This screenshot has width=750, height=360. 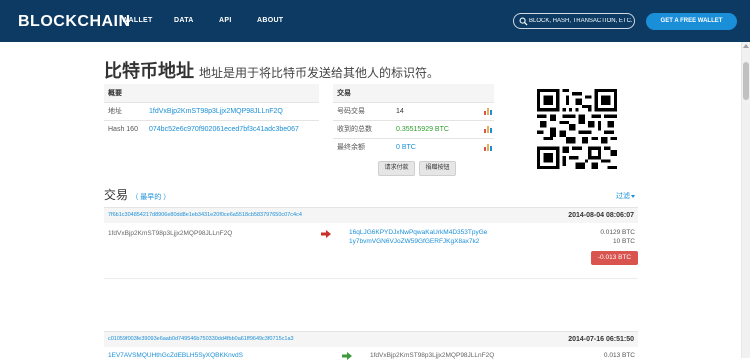 I want to click on search-input, so click(x=581, y=21).